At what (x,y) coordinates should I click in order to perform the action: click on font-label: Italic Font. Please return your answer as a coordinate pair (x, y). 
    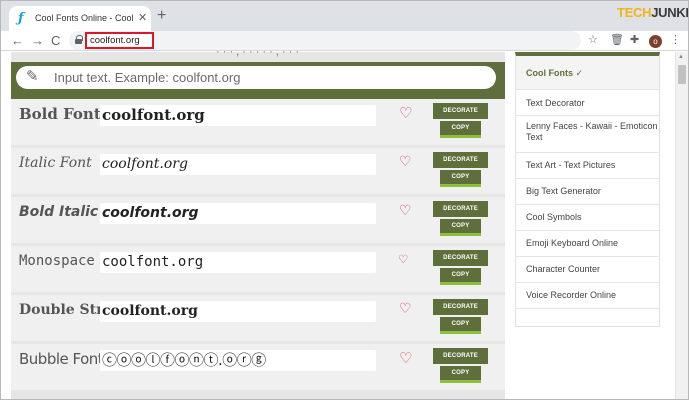
    Looking at the image, I should click on (55, 163).